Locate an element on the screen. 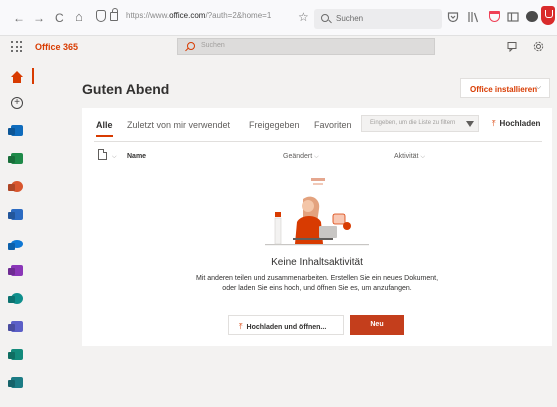 This screenshot has width=557, height=407. bookmark-star-icon: ☆ is located at coordinates (303, 17).